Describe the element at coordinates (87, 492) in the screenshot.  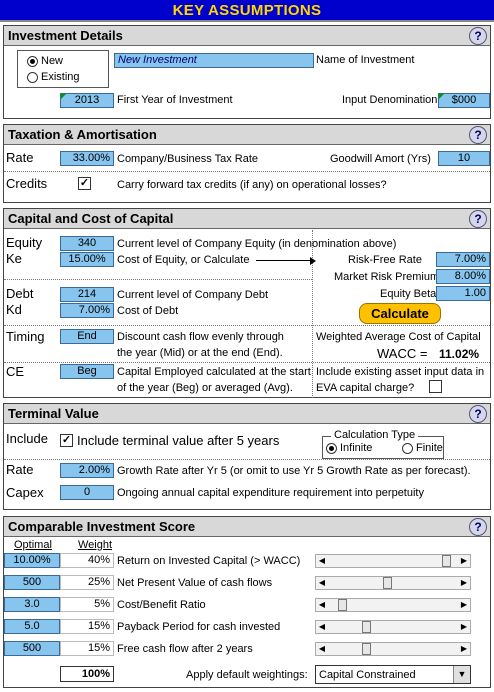
I see `capex-input: 0` at that location.